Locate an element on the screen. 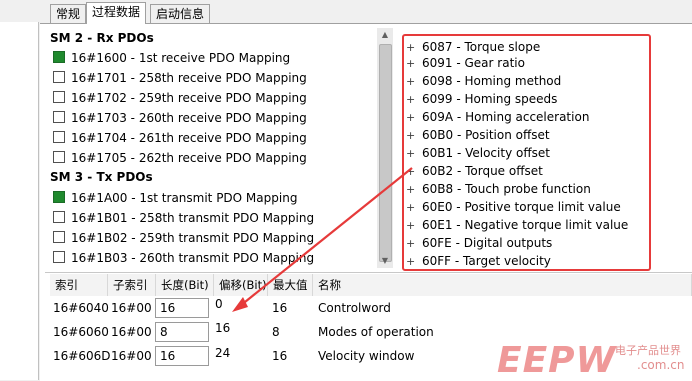 Image resolution: width=692 pixels, height=381 pixels. annotation-arrow is located at coordinates (322, 239).